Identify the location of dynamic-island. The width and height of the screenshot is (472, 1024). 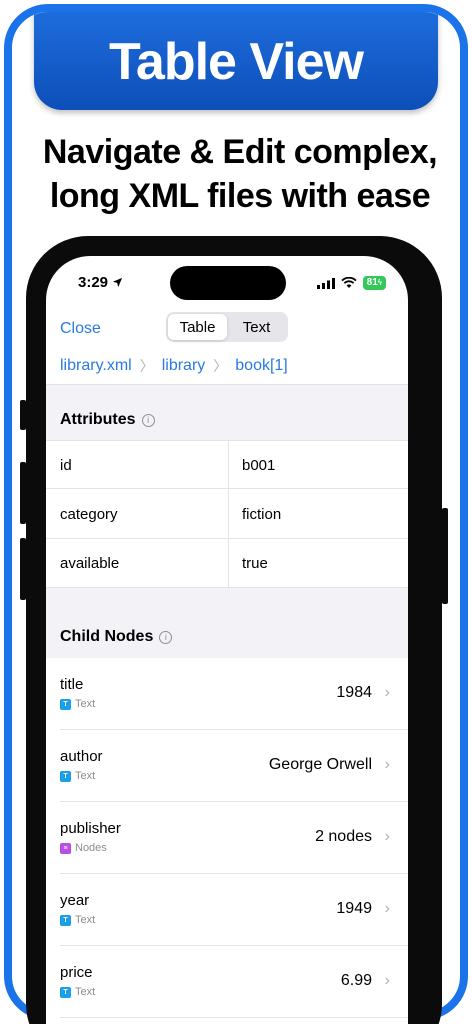
(228, 283).